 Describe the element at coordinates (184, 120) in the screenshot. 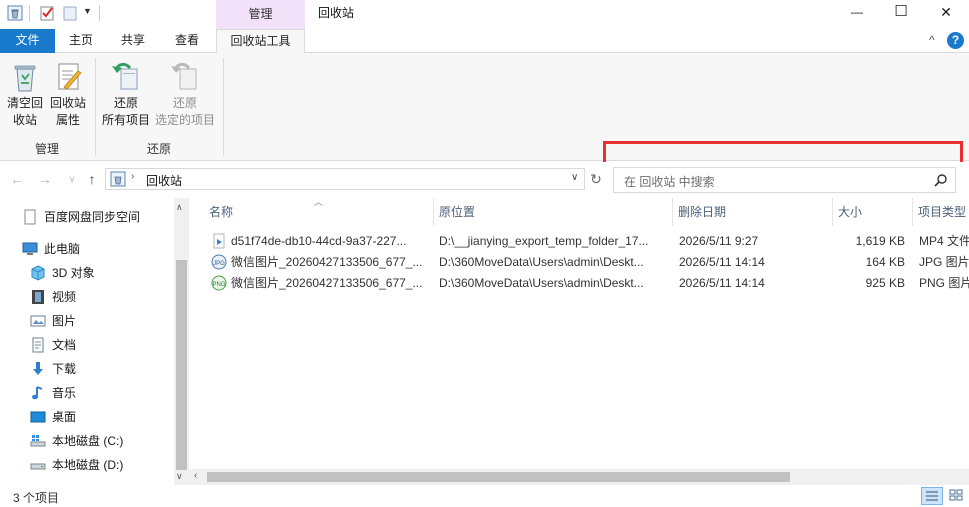

I see `restore-selected-label-line2: 选定的项目` at that location.